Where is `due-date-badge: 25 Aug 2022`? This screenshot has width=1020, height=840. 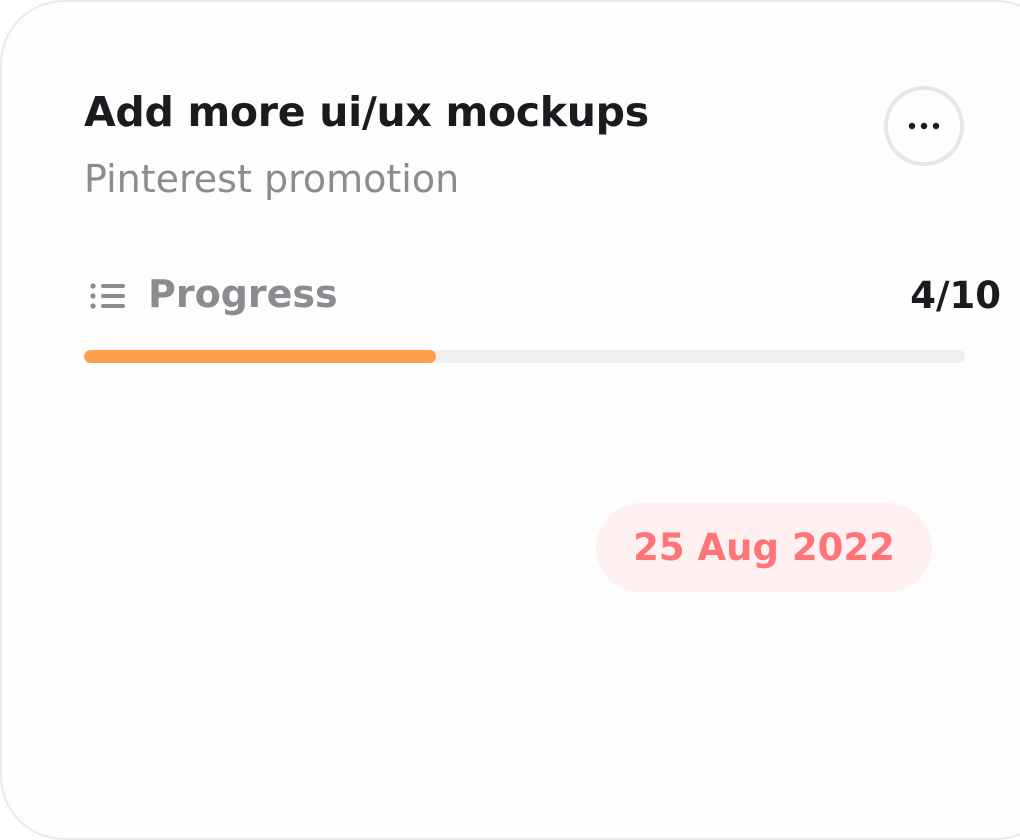
due-date-badge: 25 Aug 2022 is located at coordinates (764, 547).